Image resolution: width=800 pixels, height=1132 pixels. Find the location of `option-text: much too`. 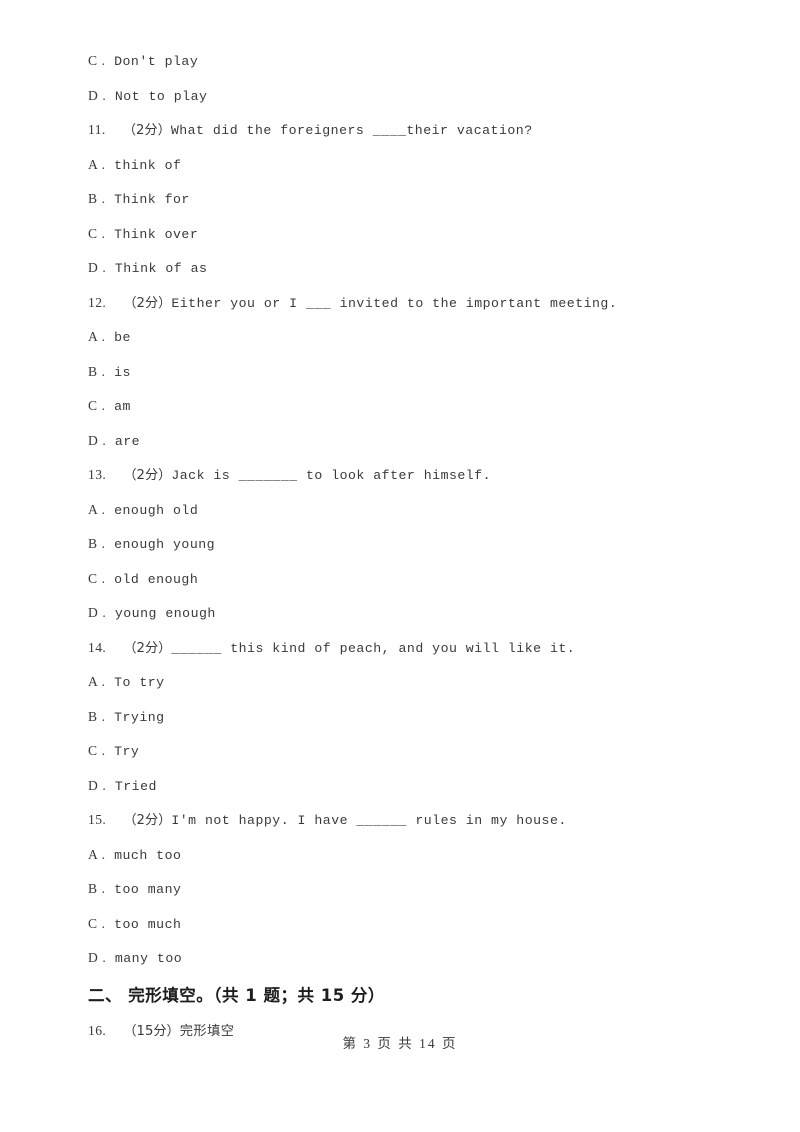

option-text: much too is located at coordinates (148, 855).